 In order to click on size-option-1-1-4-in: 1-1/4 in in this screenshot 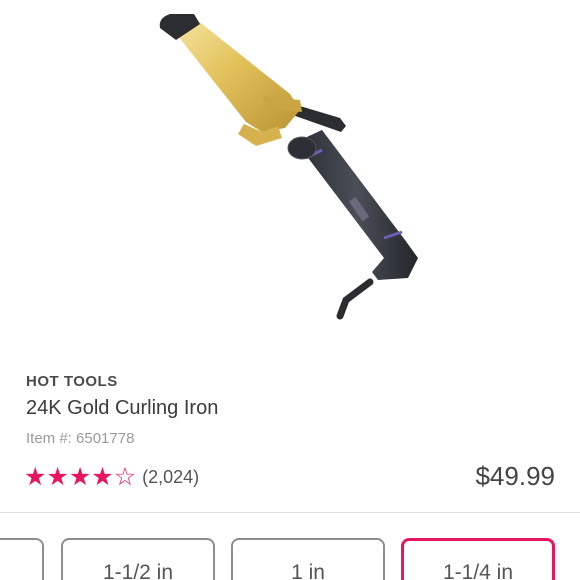, I will do `click(478, 559)`.